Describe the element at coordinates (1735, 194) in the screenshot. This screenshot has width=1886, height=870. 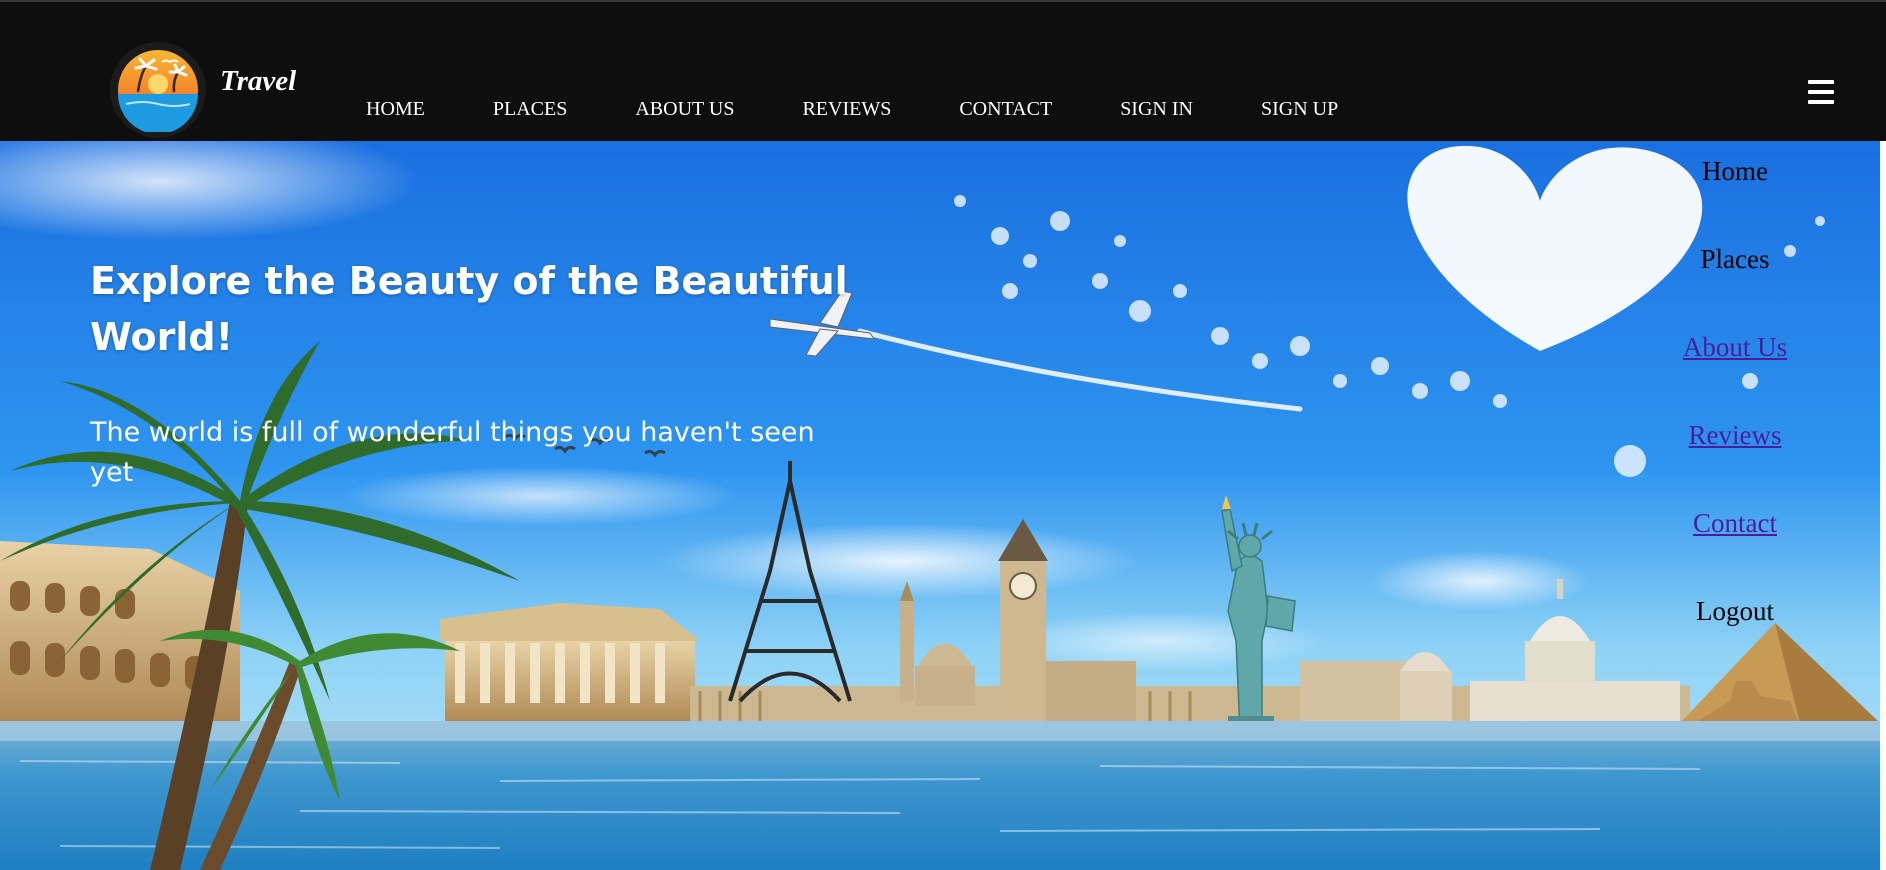
I see `side-menu-home: Home` at that location.